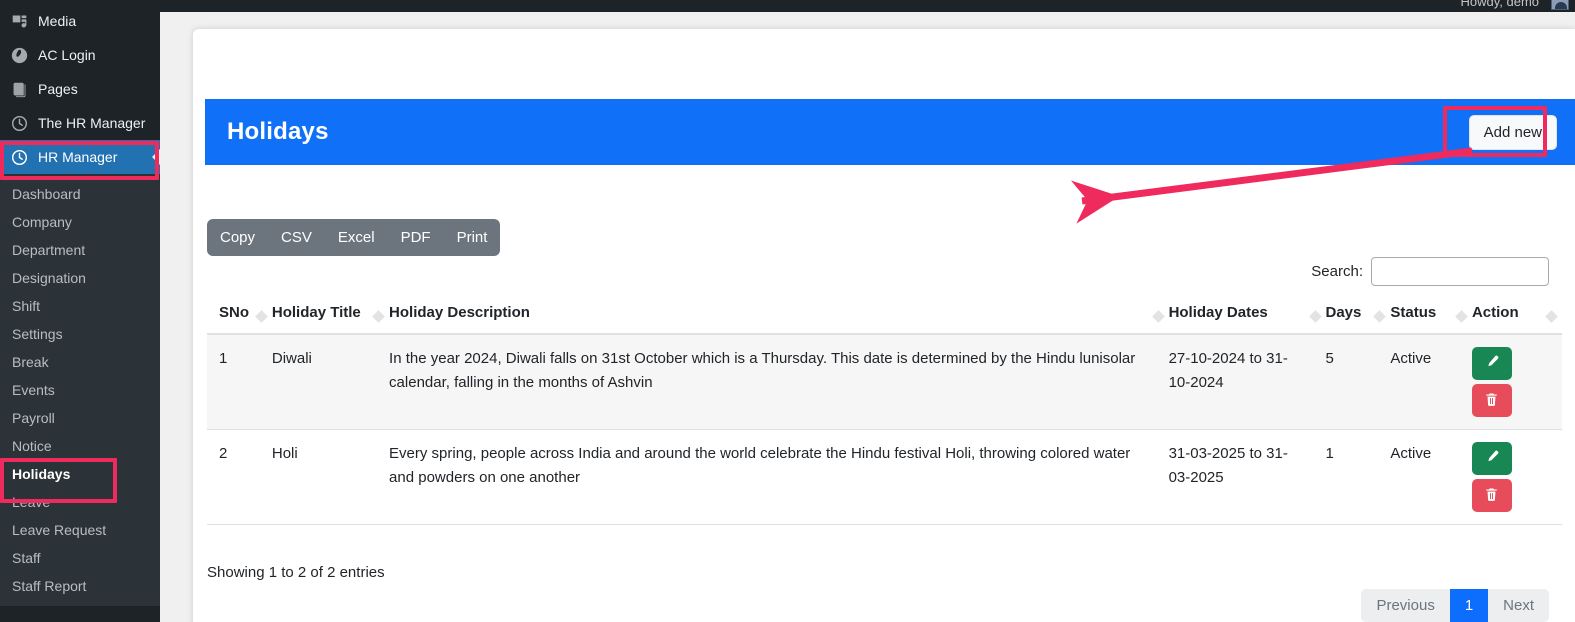 This screenshot has width=1575, height=622. Describe the element at coordinates (80, 474) in the screenshot. I see `sidebar-item-holidays: Holidays` at that location.